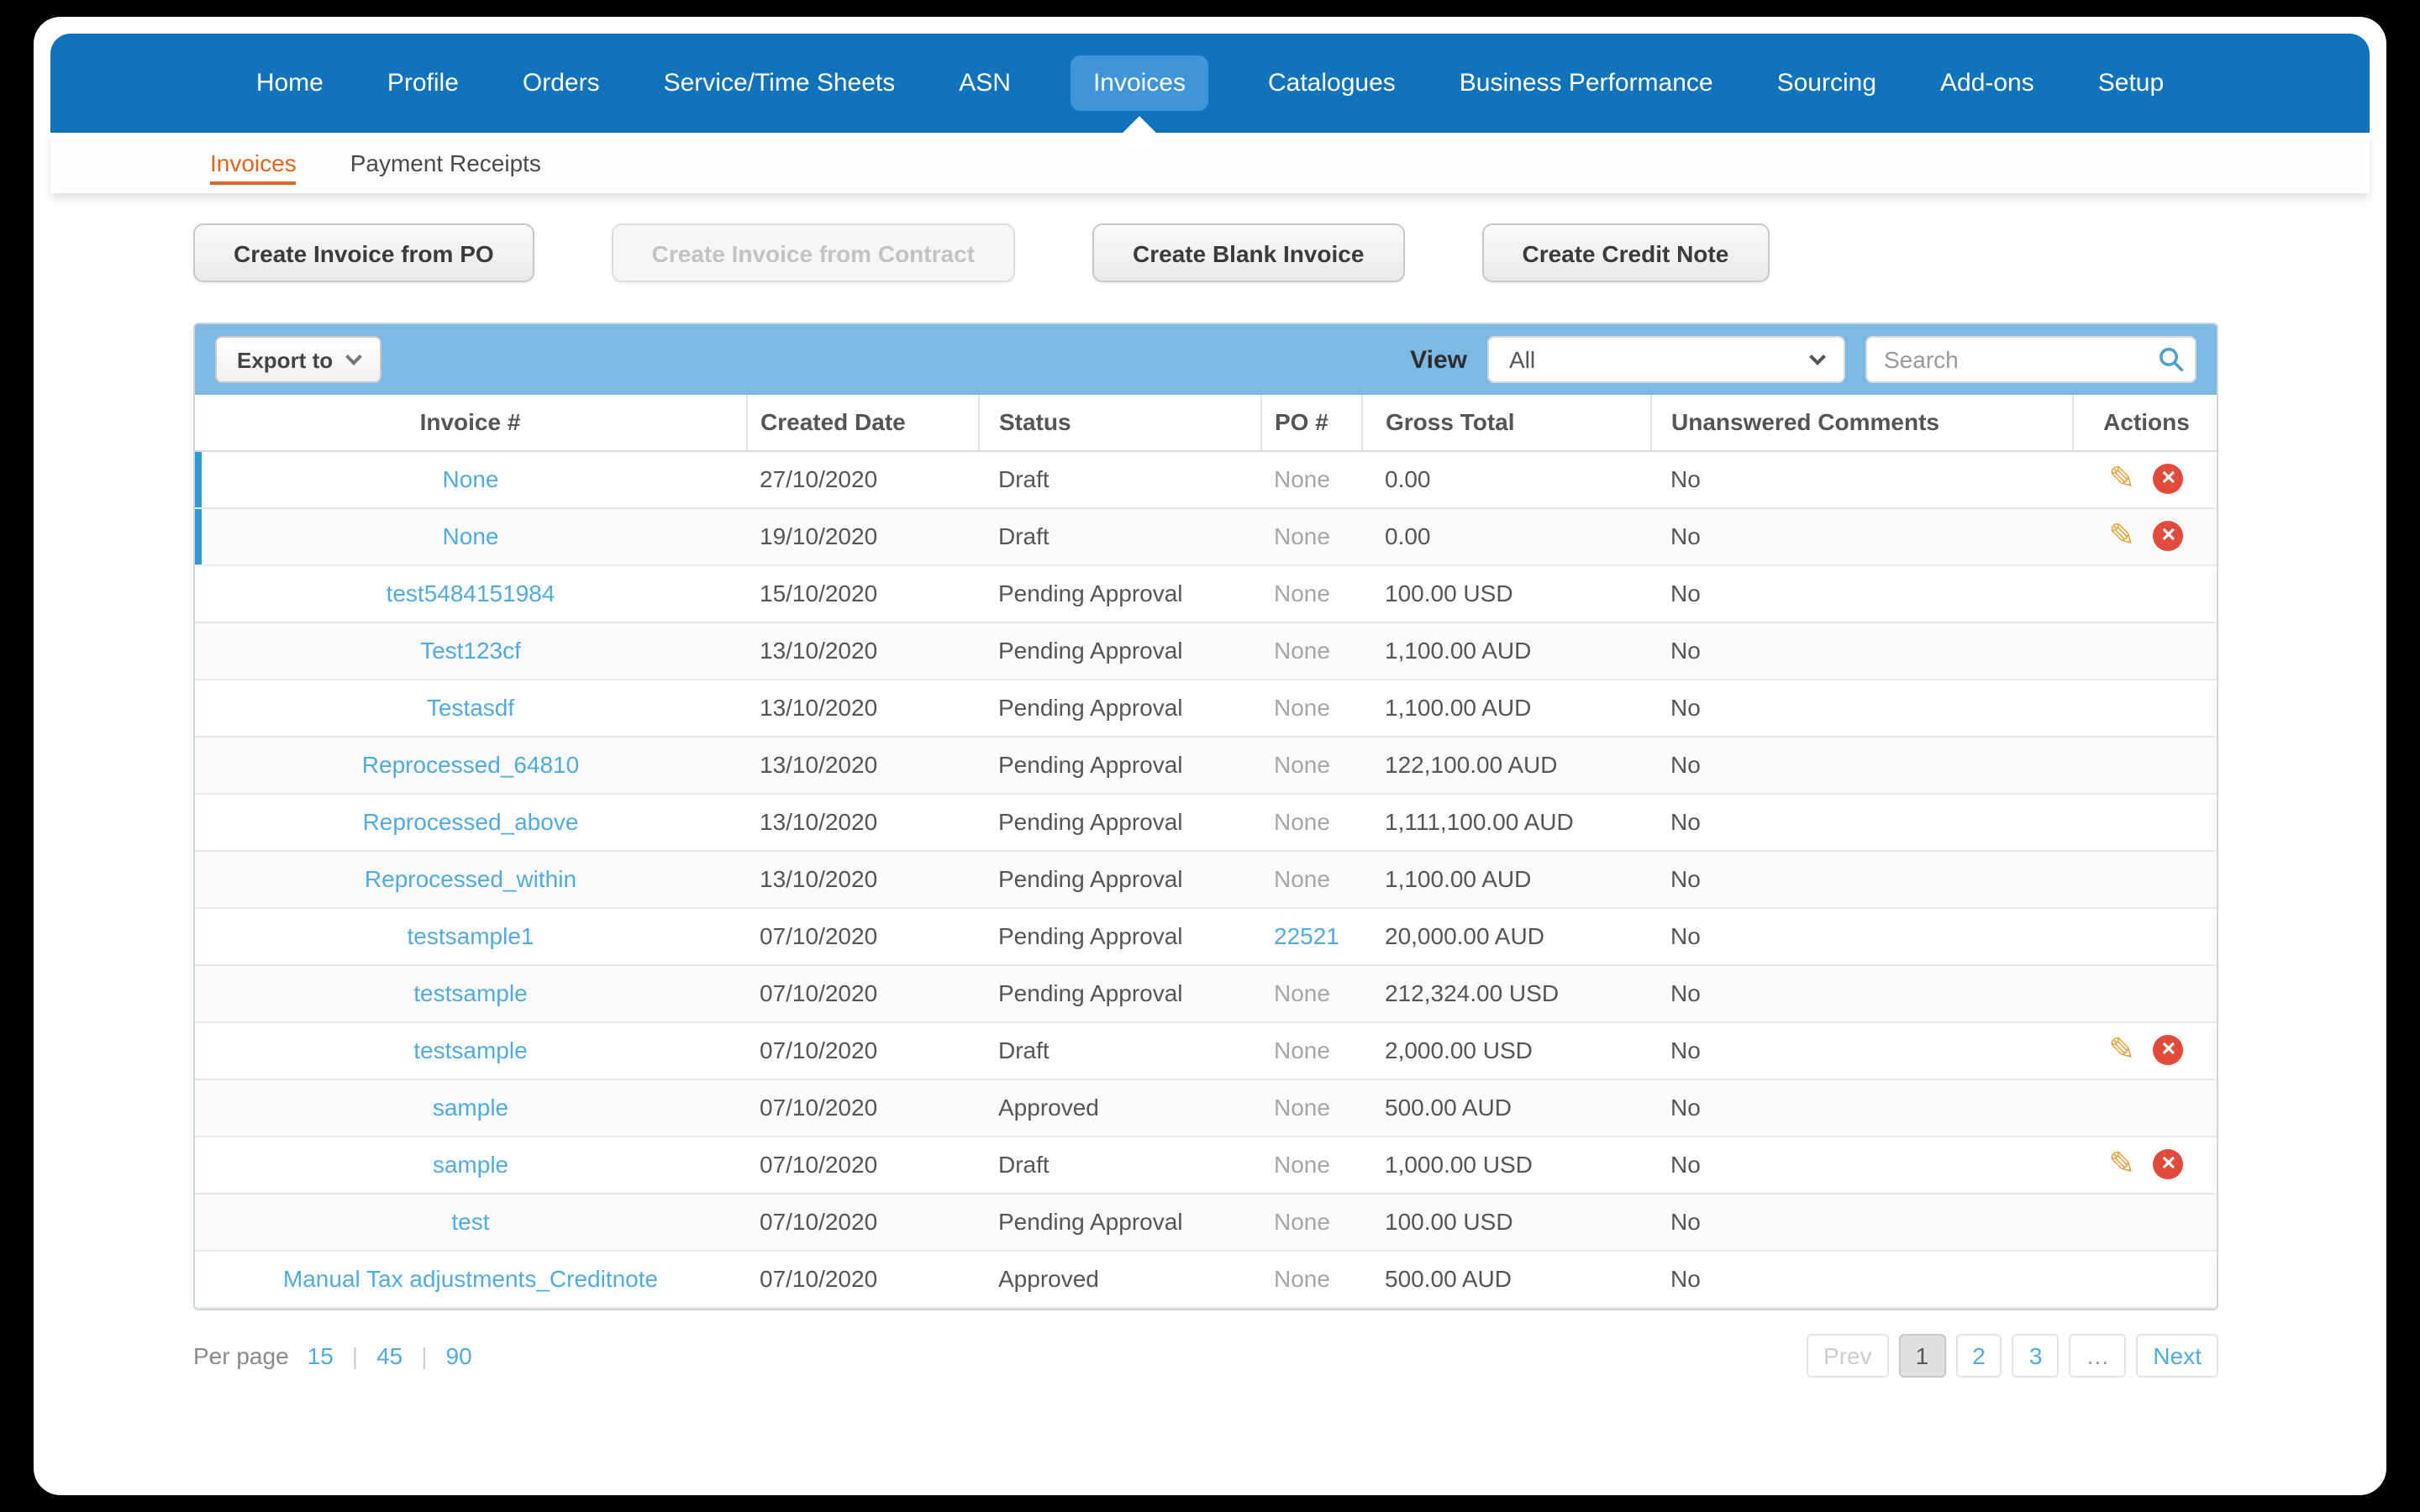  What do you see at coordinates (423, 83) in the screenshot?
I see `nav-item-profile: Profile` at bounding box center [423, 83].